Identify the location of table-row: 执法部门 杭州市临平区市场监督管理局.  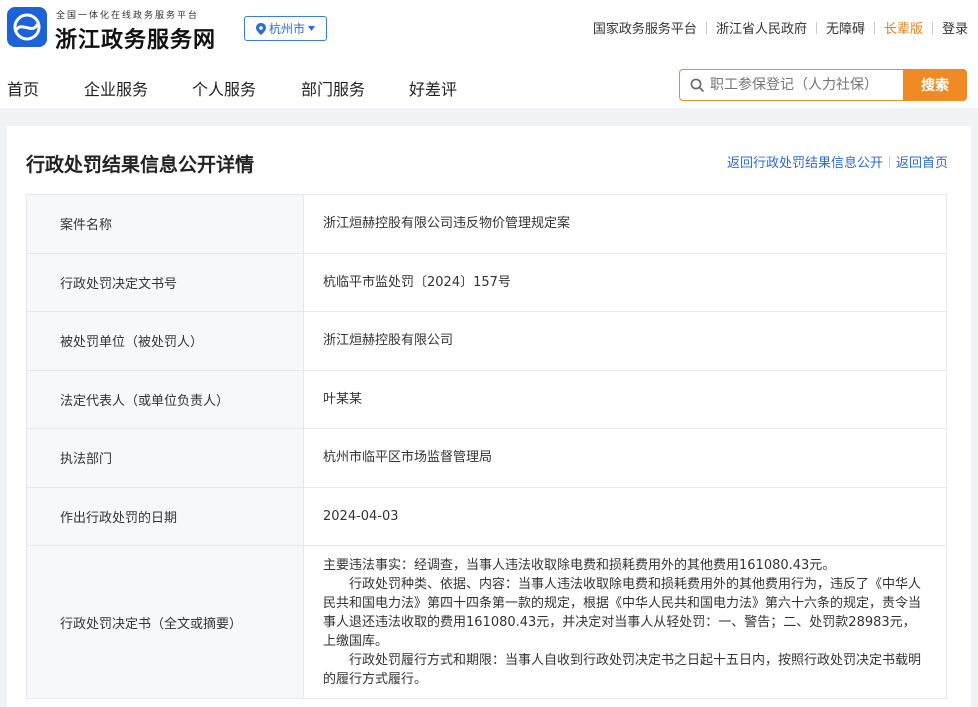
(486, 458).